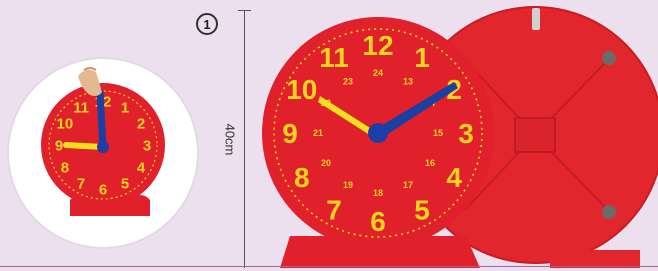 The height and width of the screenshot is (271, 658). What do you see at coordinates (59, 145) in the screenshot?
I see `small-clock-numeral-9: 9` at bounding box center [59, 145].